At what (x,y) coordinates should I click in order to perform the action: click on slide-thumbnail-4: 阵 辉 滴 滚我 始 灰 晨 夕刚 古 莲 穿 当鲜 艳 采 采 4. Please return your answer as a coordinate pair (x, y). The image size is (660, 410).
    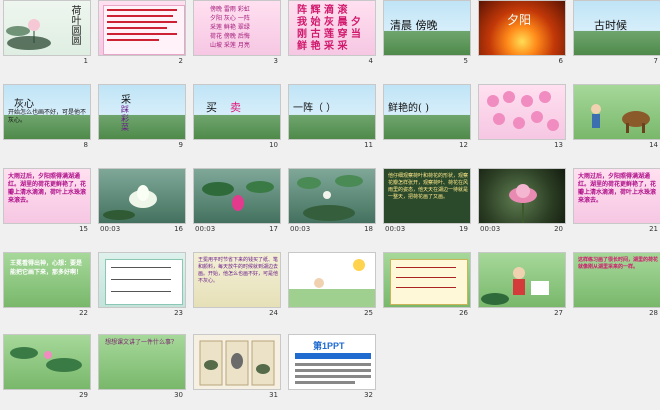
    Looking at the image, I should click on (332, 33).